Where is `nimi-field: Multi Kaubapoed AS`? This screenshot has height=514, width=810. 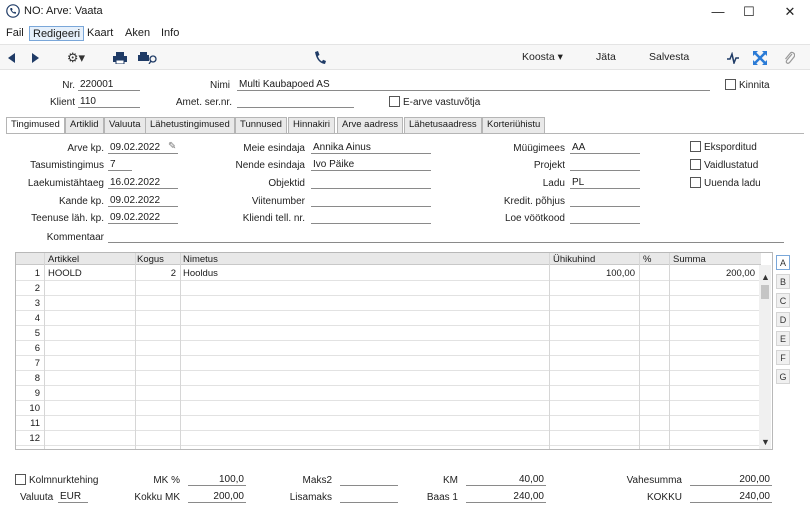 nimi-field: Multi Kaubapoed AS is located at coordinates (473, 85).